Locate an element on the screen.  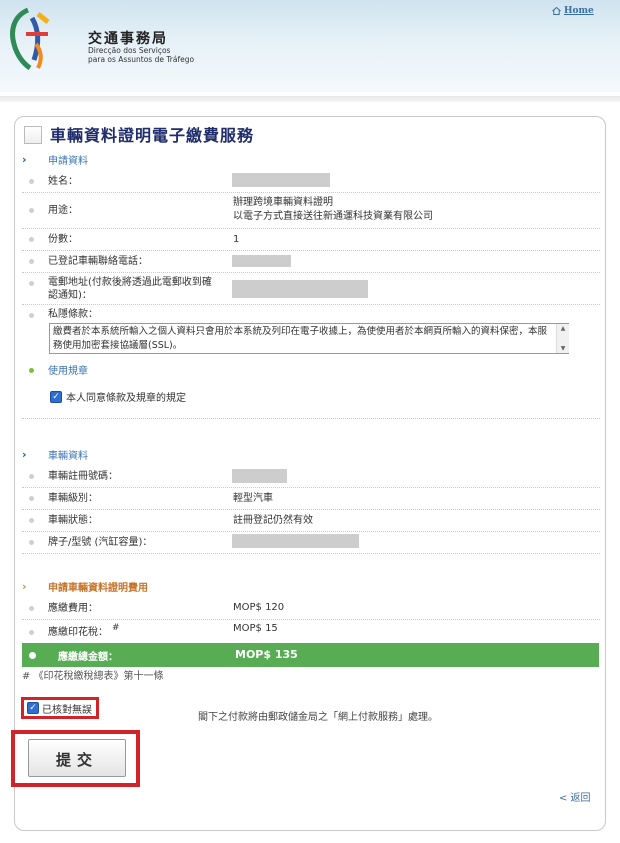
verify-checkbox-row: ✓ 已核對無誤 is located at coordinates (60, 708).